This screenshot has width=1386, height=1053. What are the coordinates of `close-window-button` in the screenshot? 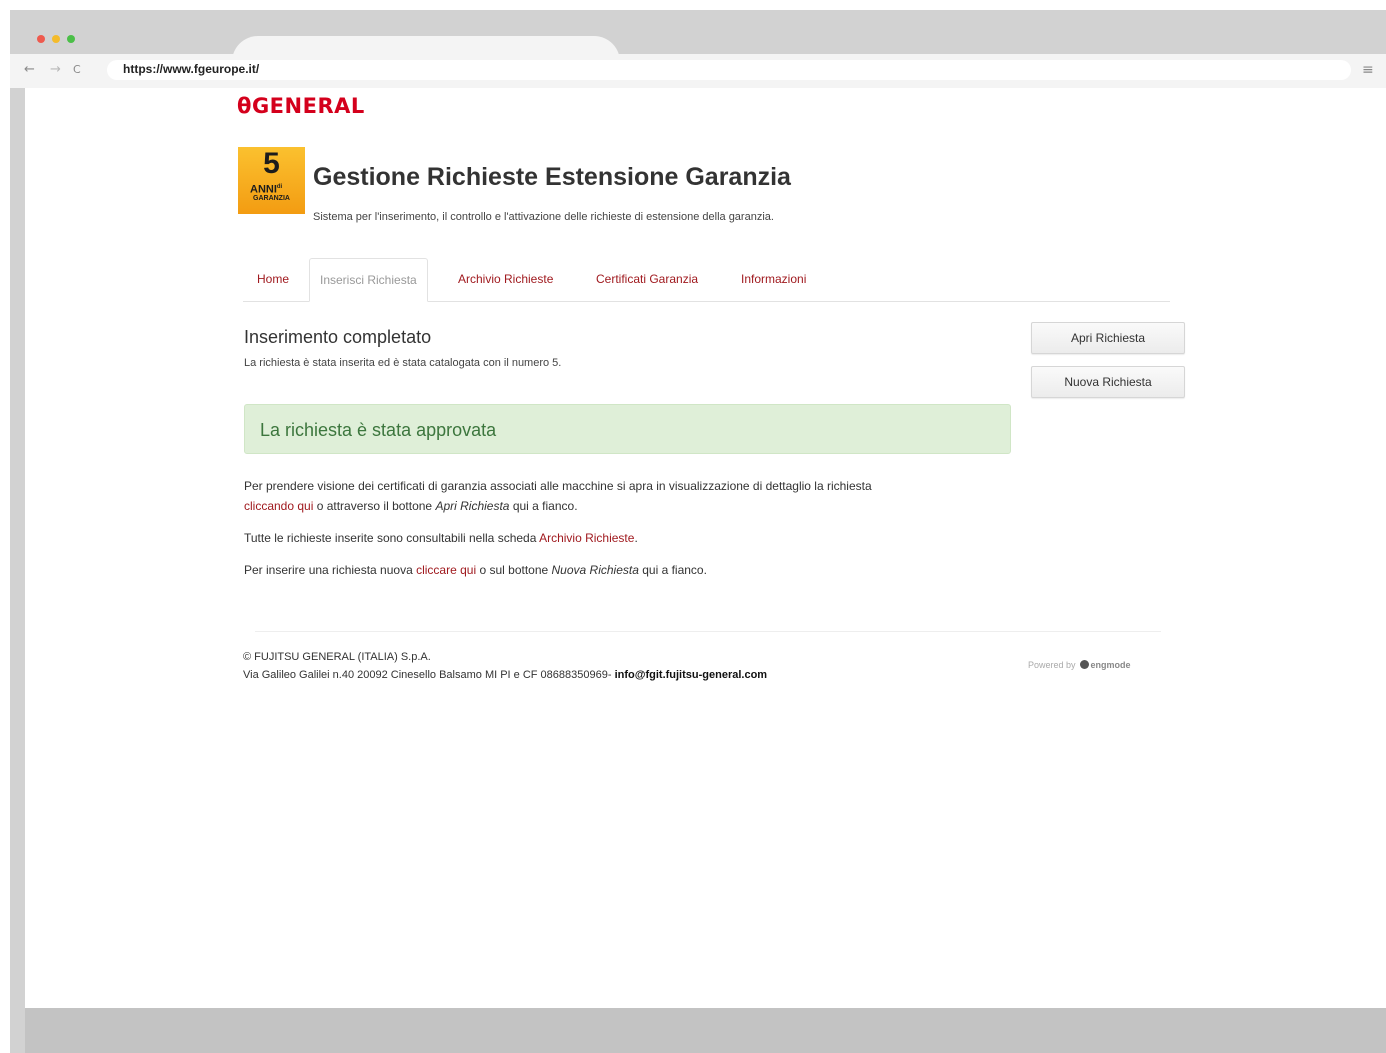 It's located at (41, 39).